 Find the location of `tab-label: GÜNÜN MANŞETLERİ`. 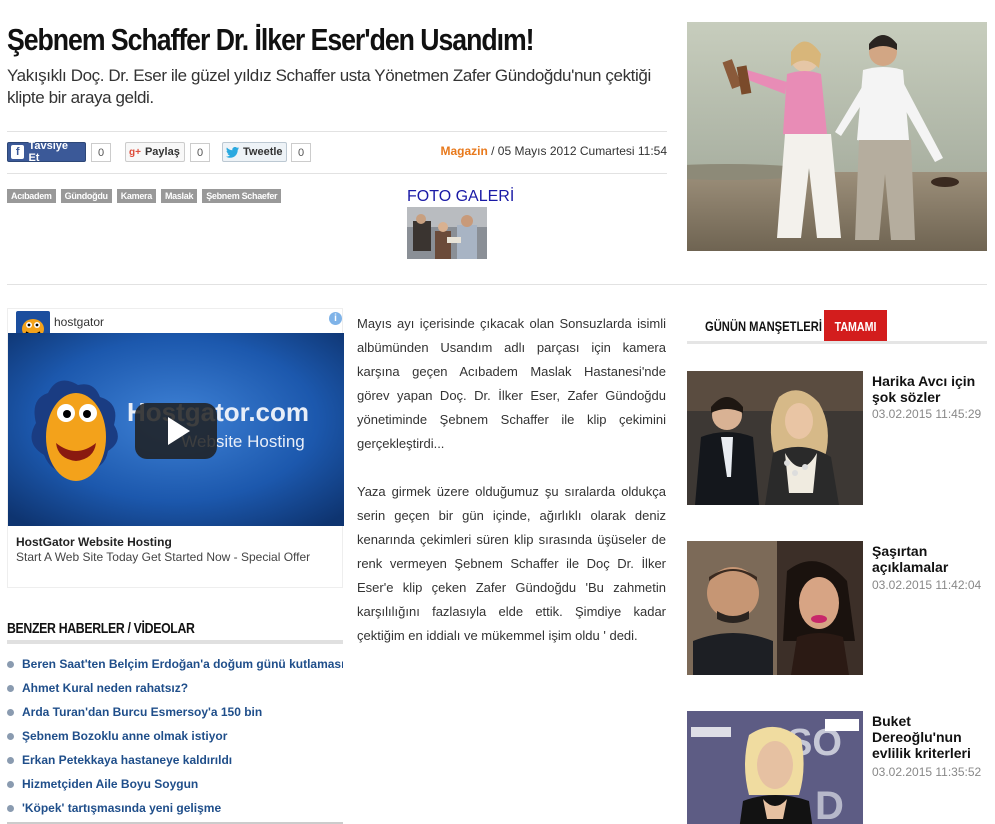

tab-label: GÜNÜN MANŞETLERİ is located at coordinates (763, 326).